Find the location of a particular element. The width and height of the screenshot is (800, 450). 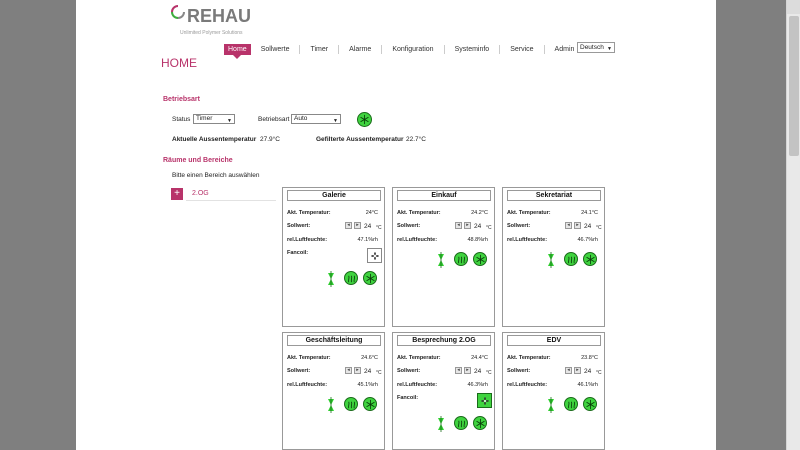

scroll-up-arrow is located at coordinates (793, 7).